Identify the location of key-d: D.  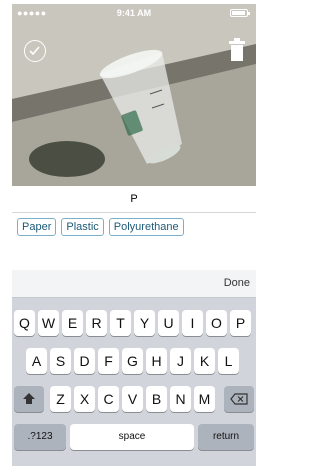
(84, 361).